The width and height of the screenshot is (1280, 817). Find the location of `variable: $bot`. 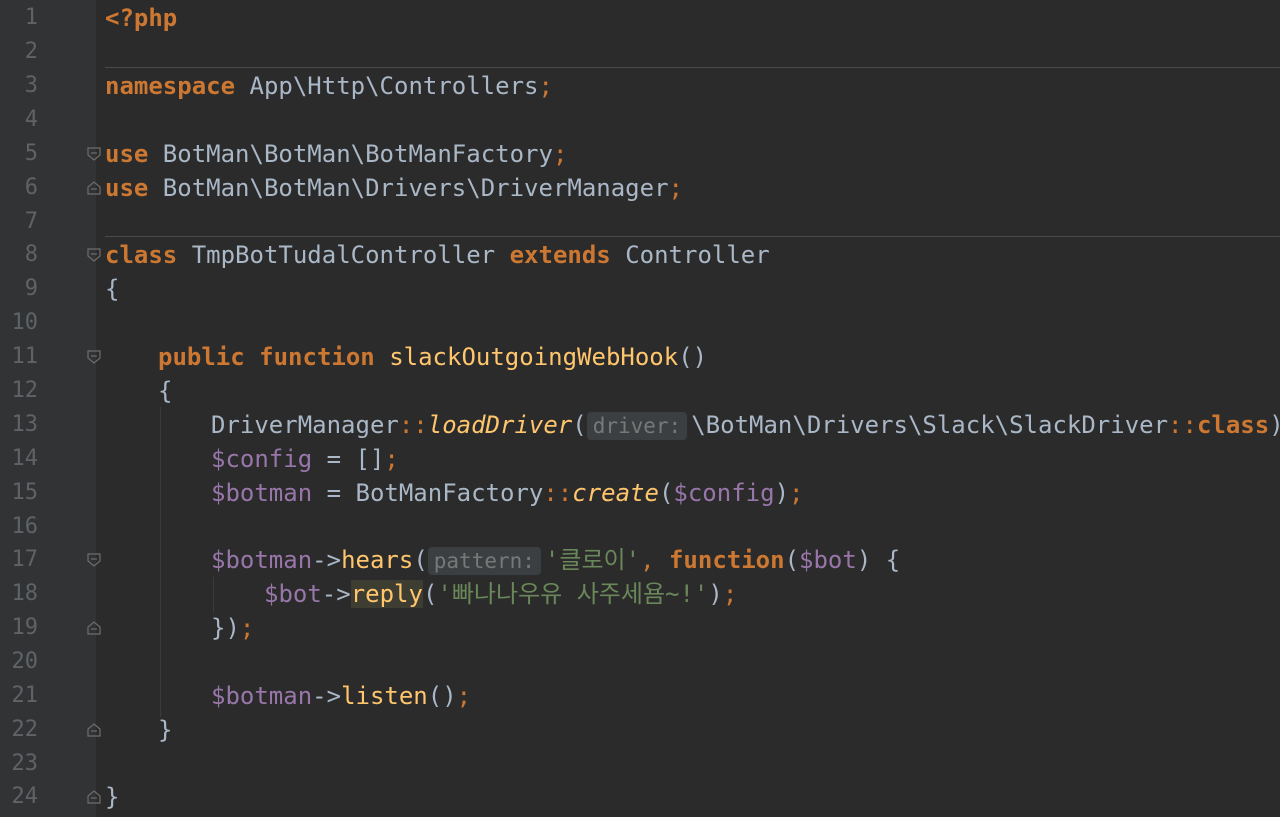

variable: $bot is located at coordinates (828, 560).